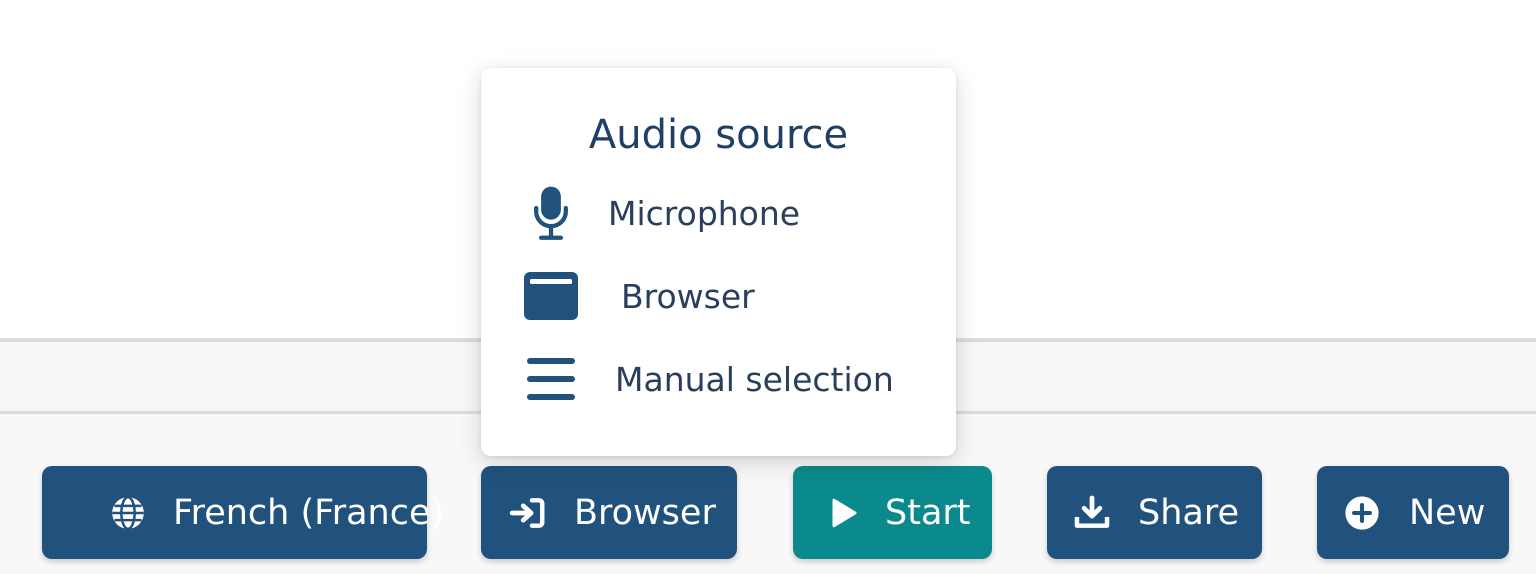  Describe the element at coordinates (928, 512) in the screenshot. I see `start-label: Start` at that location.